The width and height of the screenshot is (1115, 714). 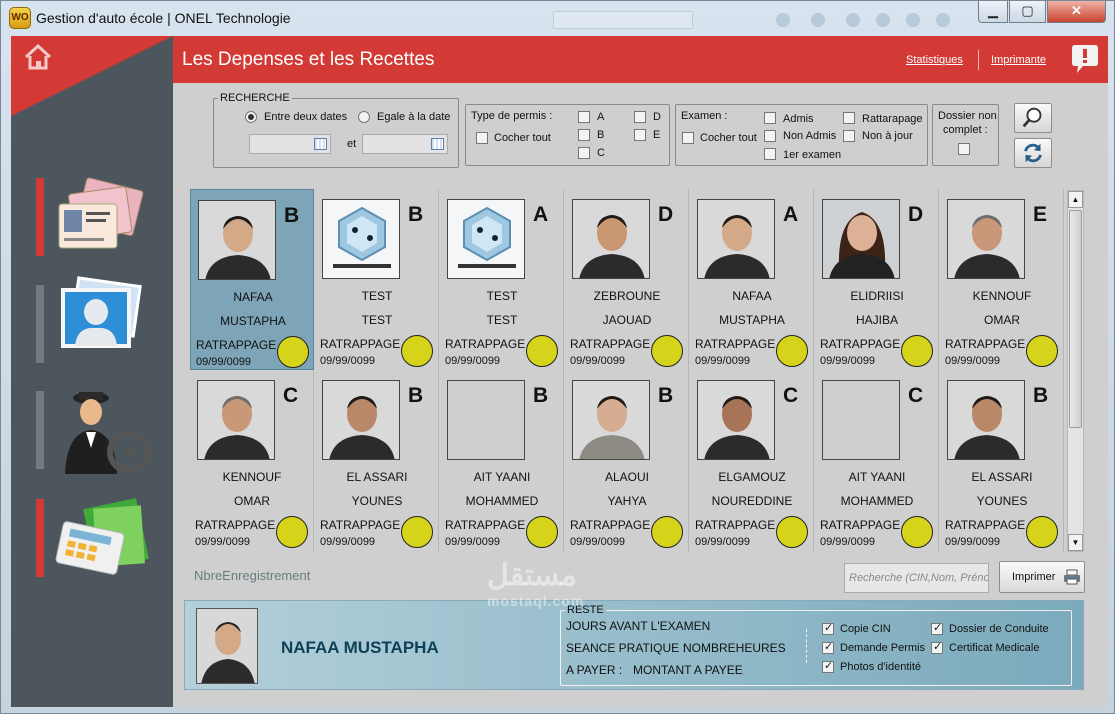 What do you see at coordinates (627, 279) in the screenshot?
I see `candidate-card: D ZEBROUNE JAOUAD RATRAPPAGE 09/99/0099` at bounding box center [627, 279].